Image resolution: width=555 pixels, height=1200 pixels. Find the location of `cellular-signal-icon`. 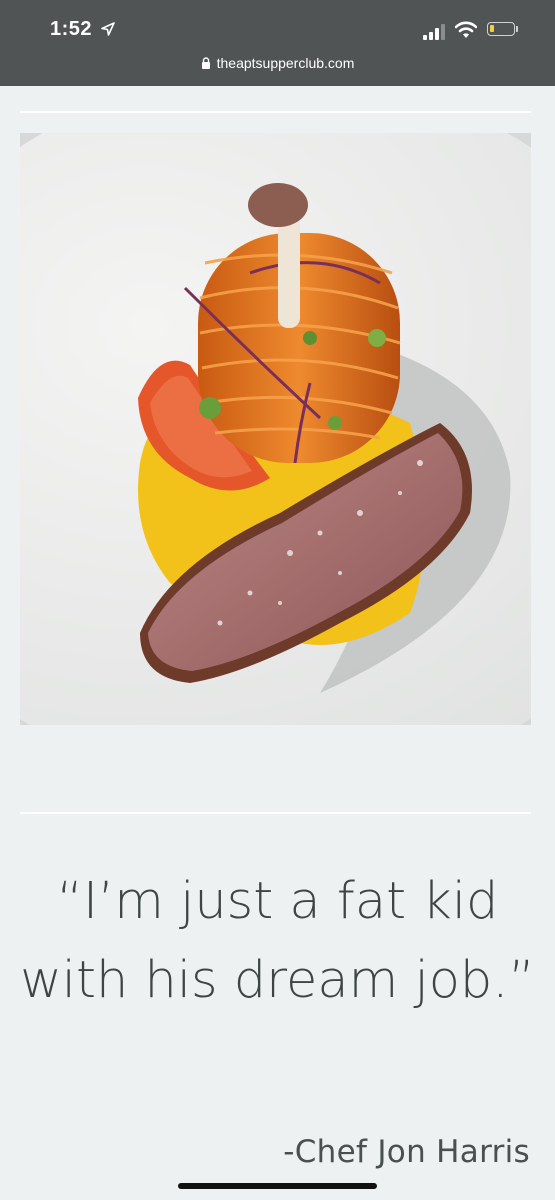

cellular-signal-icon is located at coordinates (434, 32).